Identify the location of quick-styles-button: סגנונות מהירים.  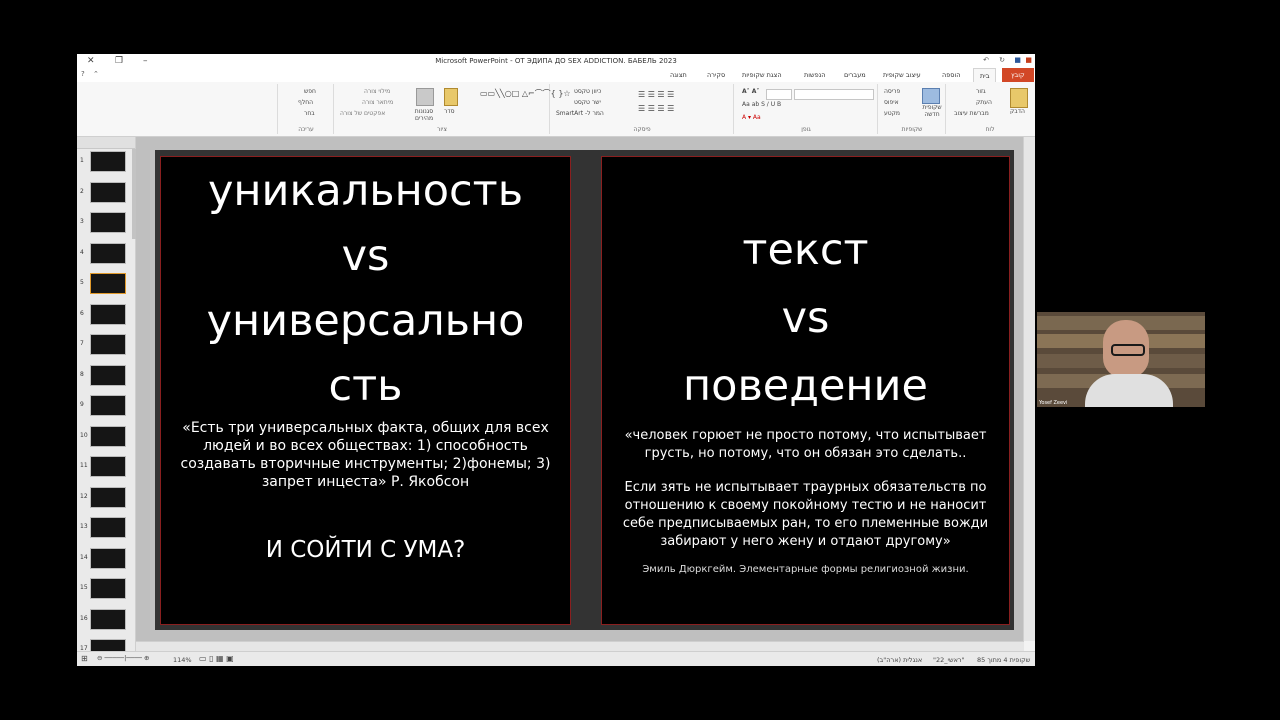
(424, 115).